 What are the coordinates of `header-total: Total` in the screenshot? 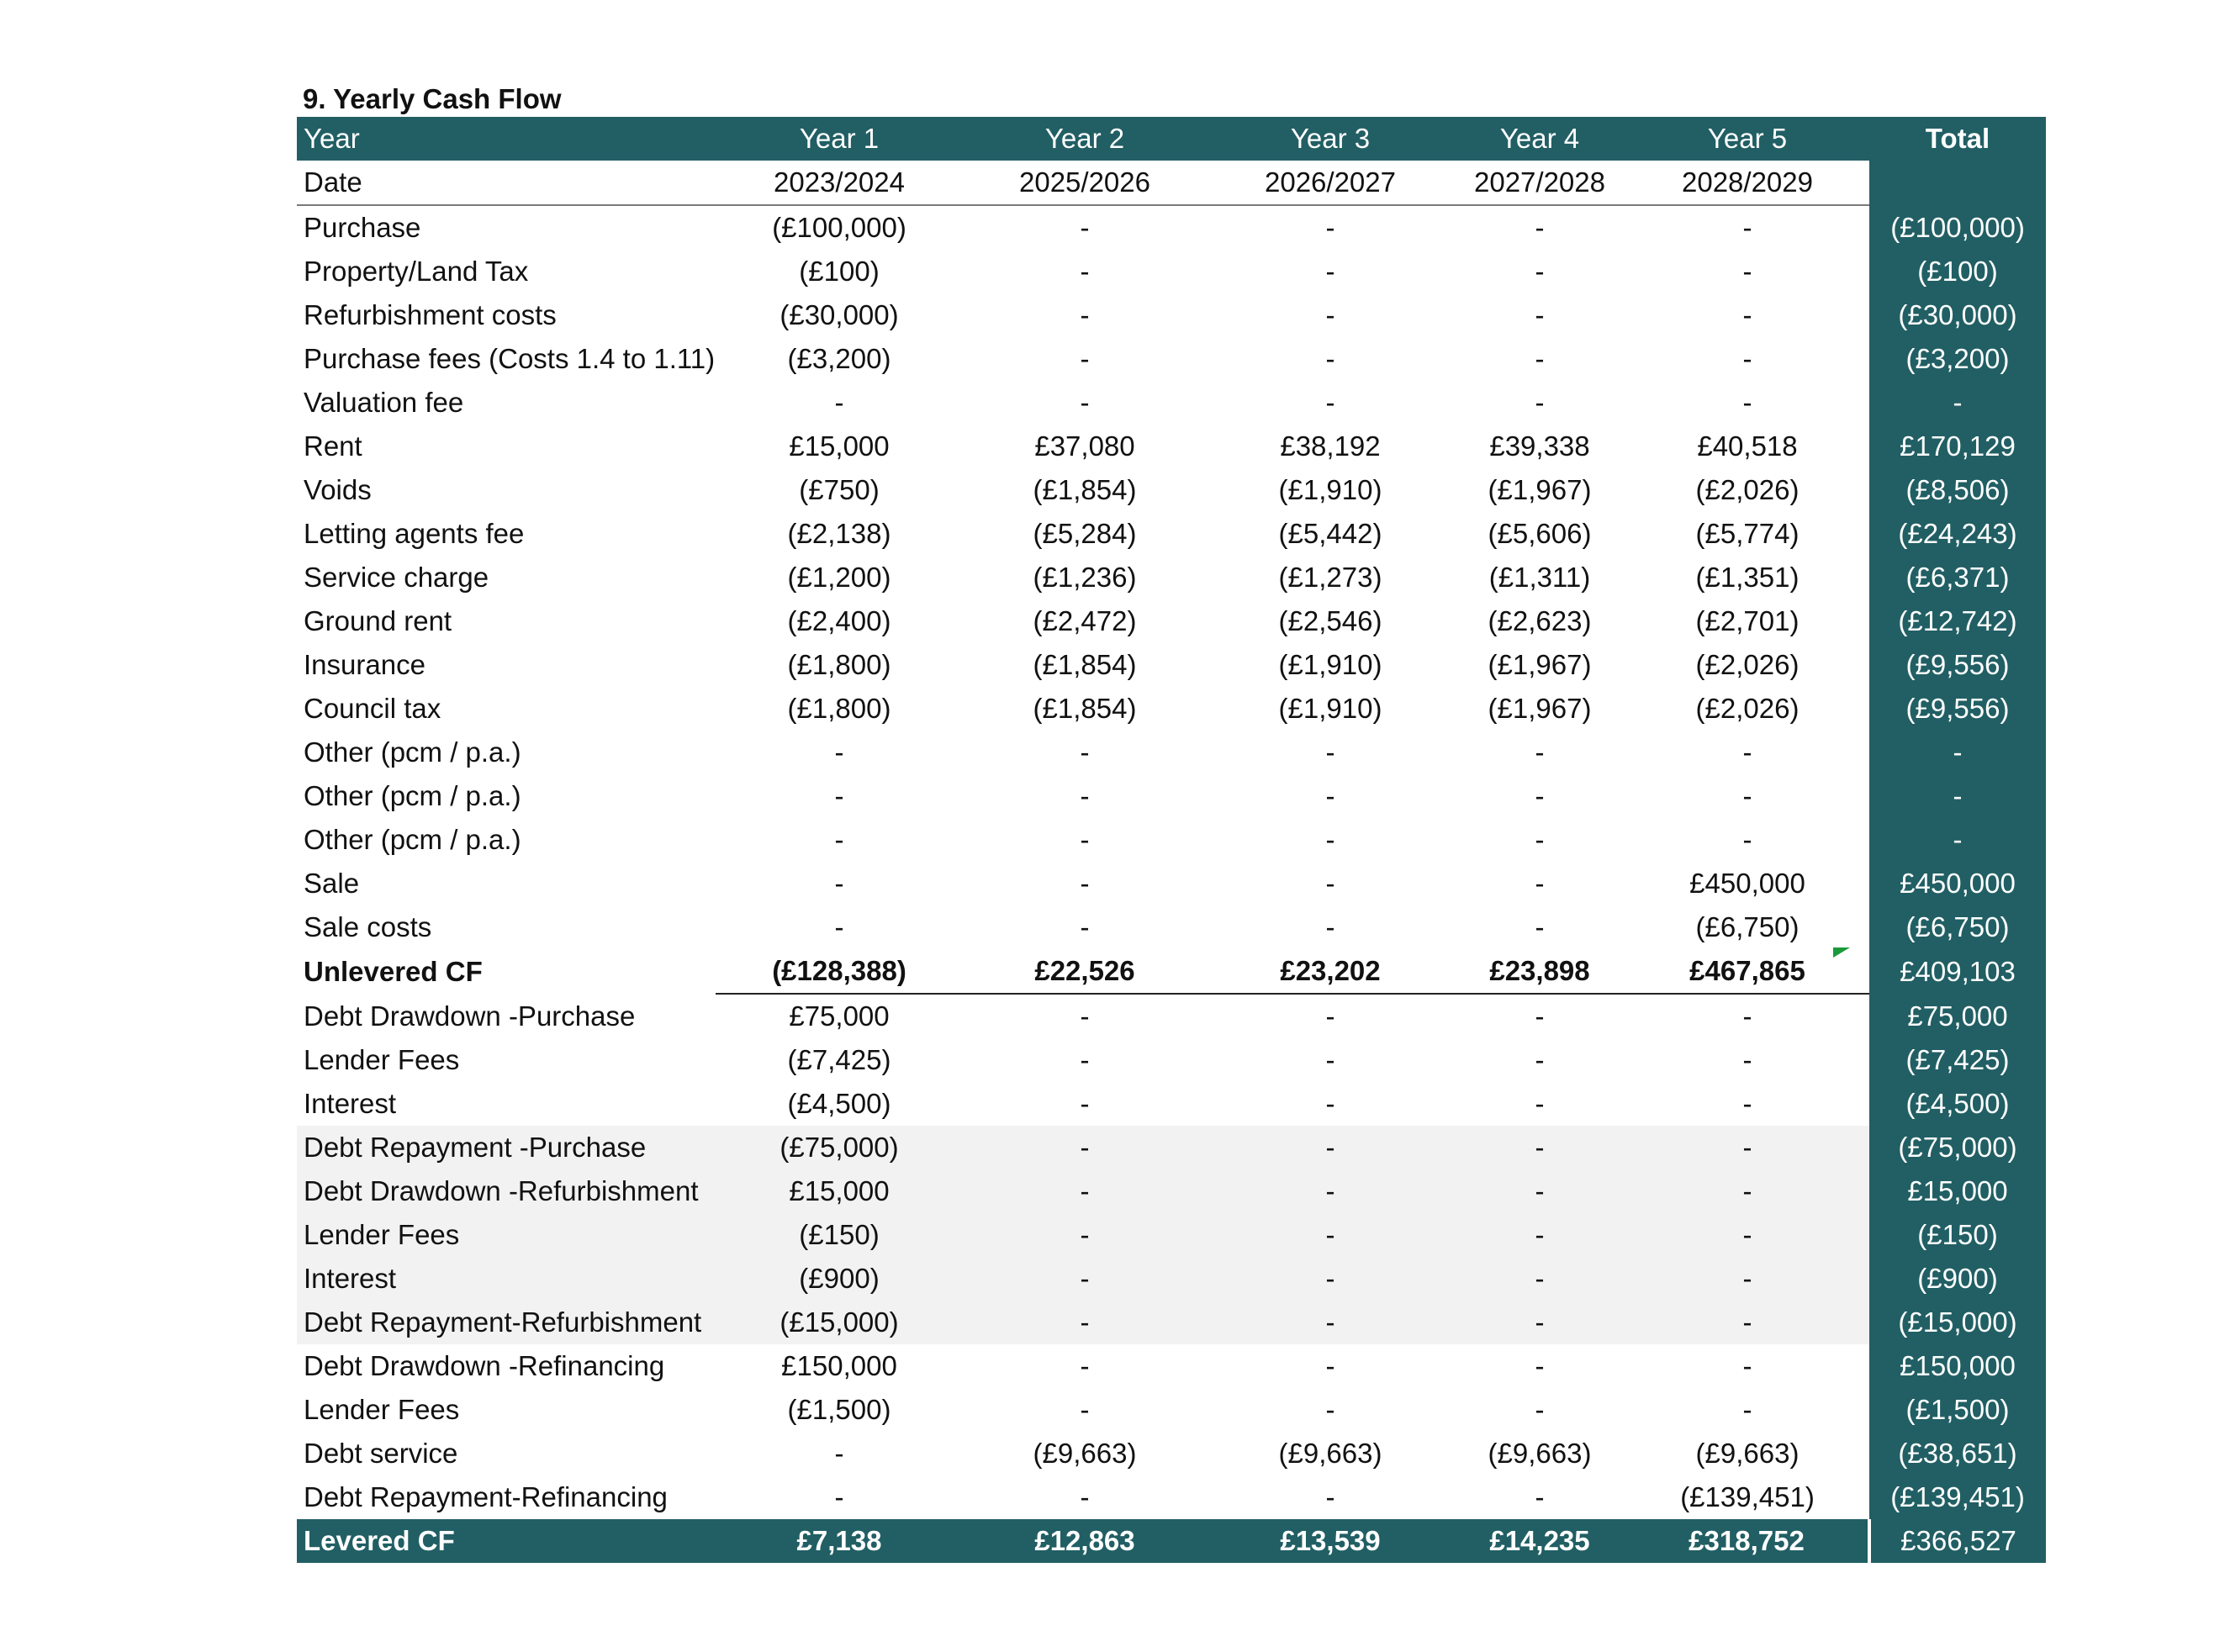 It's located at (1957, 139).